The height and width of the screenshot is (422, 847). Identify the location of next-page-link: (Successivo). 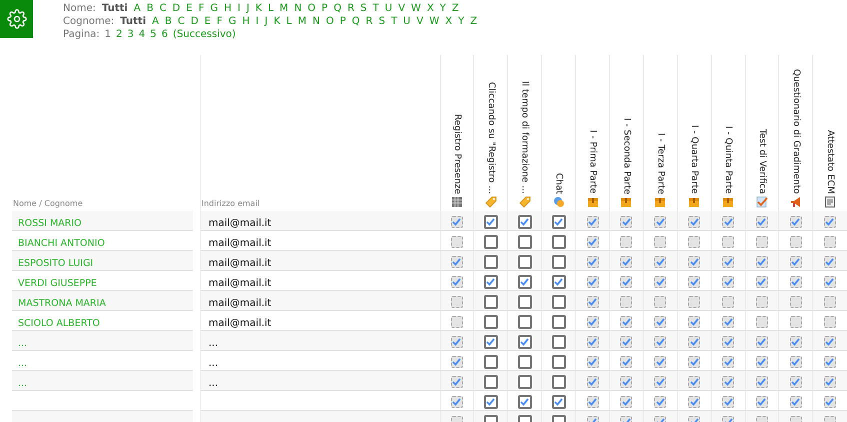
(204, 34).